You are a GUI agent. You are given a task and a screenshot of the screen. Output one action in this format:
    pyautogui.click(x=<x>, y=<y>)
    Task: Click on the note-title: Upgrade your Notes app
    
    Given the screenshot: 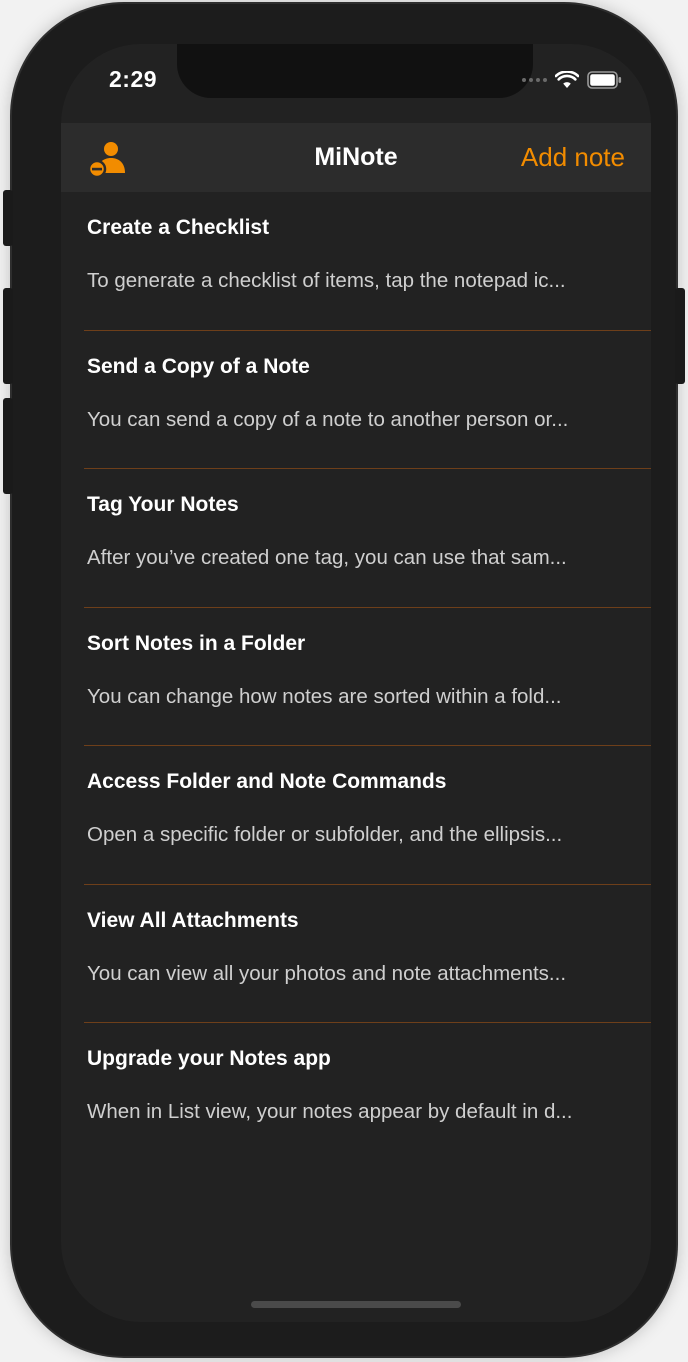 What is the action you would take?
    pyautogui.click(x=209, y=1058)
    